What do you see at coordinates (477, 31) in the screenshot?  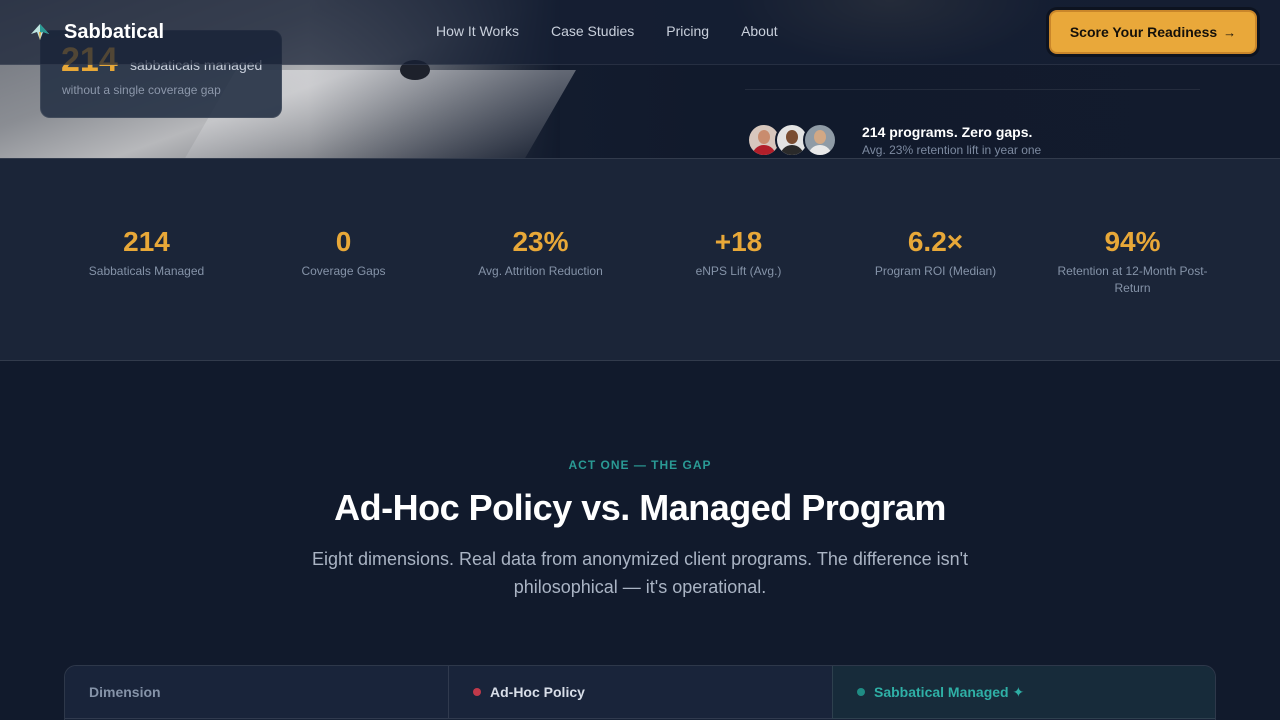 I see `nav-link-how-it-works: How It Works` at bounding box center [477, 31].